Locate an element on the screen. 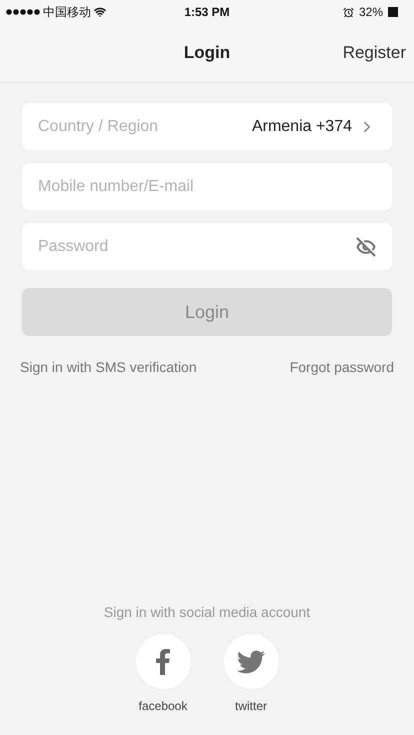 Image resolution: width=414 pixels, height=735 pixels. sms-login-link: Sign in with SMS verification is located at coordinates (108, 367).